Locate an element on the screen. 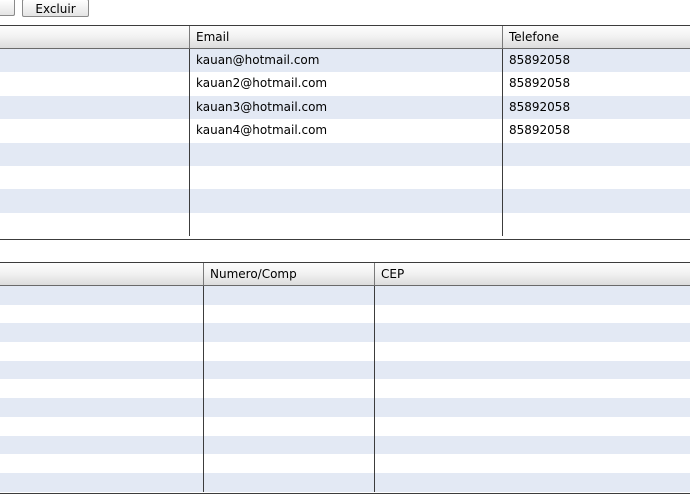  excluir-button: Excluir is located at coordinates (55, 8).